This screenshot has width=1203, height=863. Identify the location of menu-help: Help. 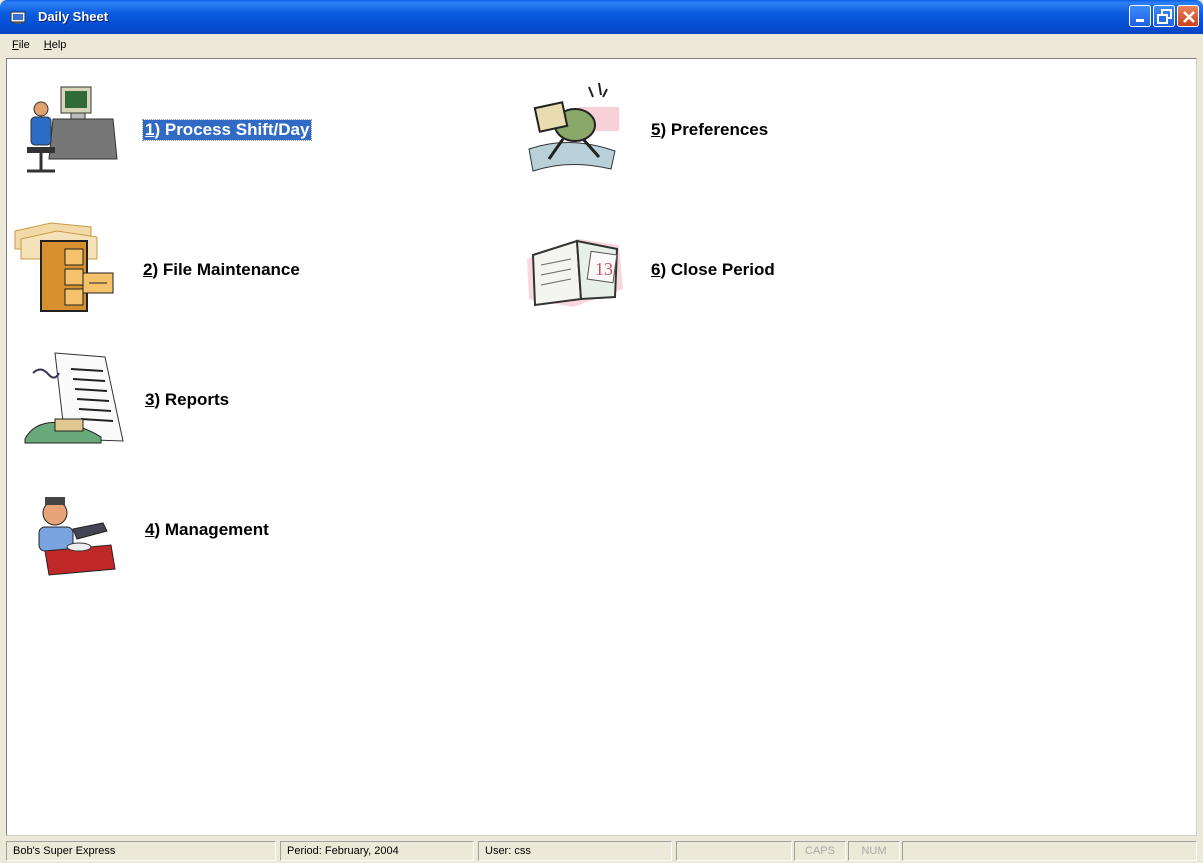
(54, 45).